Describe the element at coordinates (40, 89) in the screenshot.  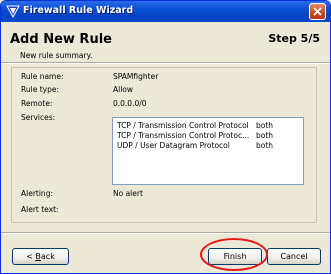
I see `rule-type-label: Rule type:` at that location.